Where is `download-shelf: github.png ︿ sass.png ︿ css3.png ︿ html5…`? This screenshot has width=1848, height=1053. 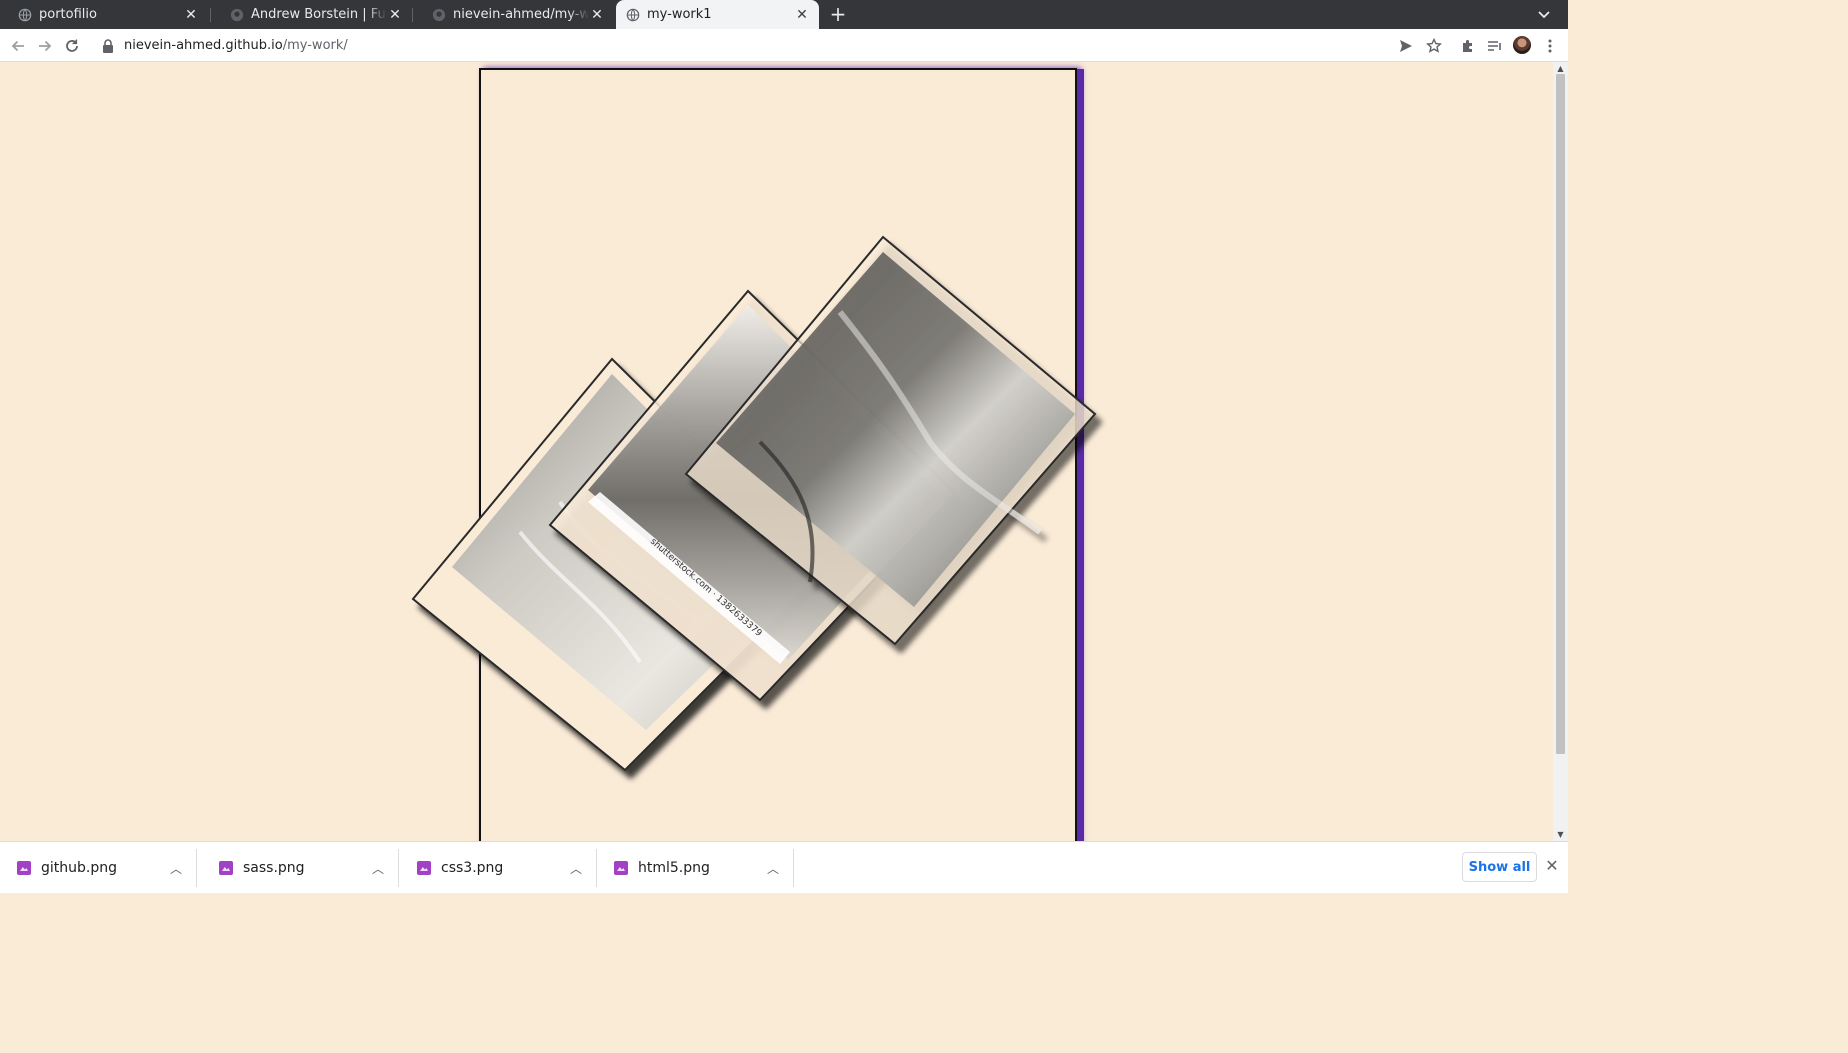
download-shelf: github.png ︿ sass.png ︿ css3.png ︿ html5… is located at coordinates (784, 867).